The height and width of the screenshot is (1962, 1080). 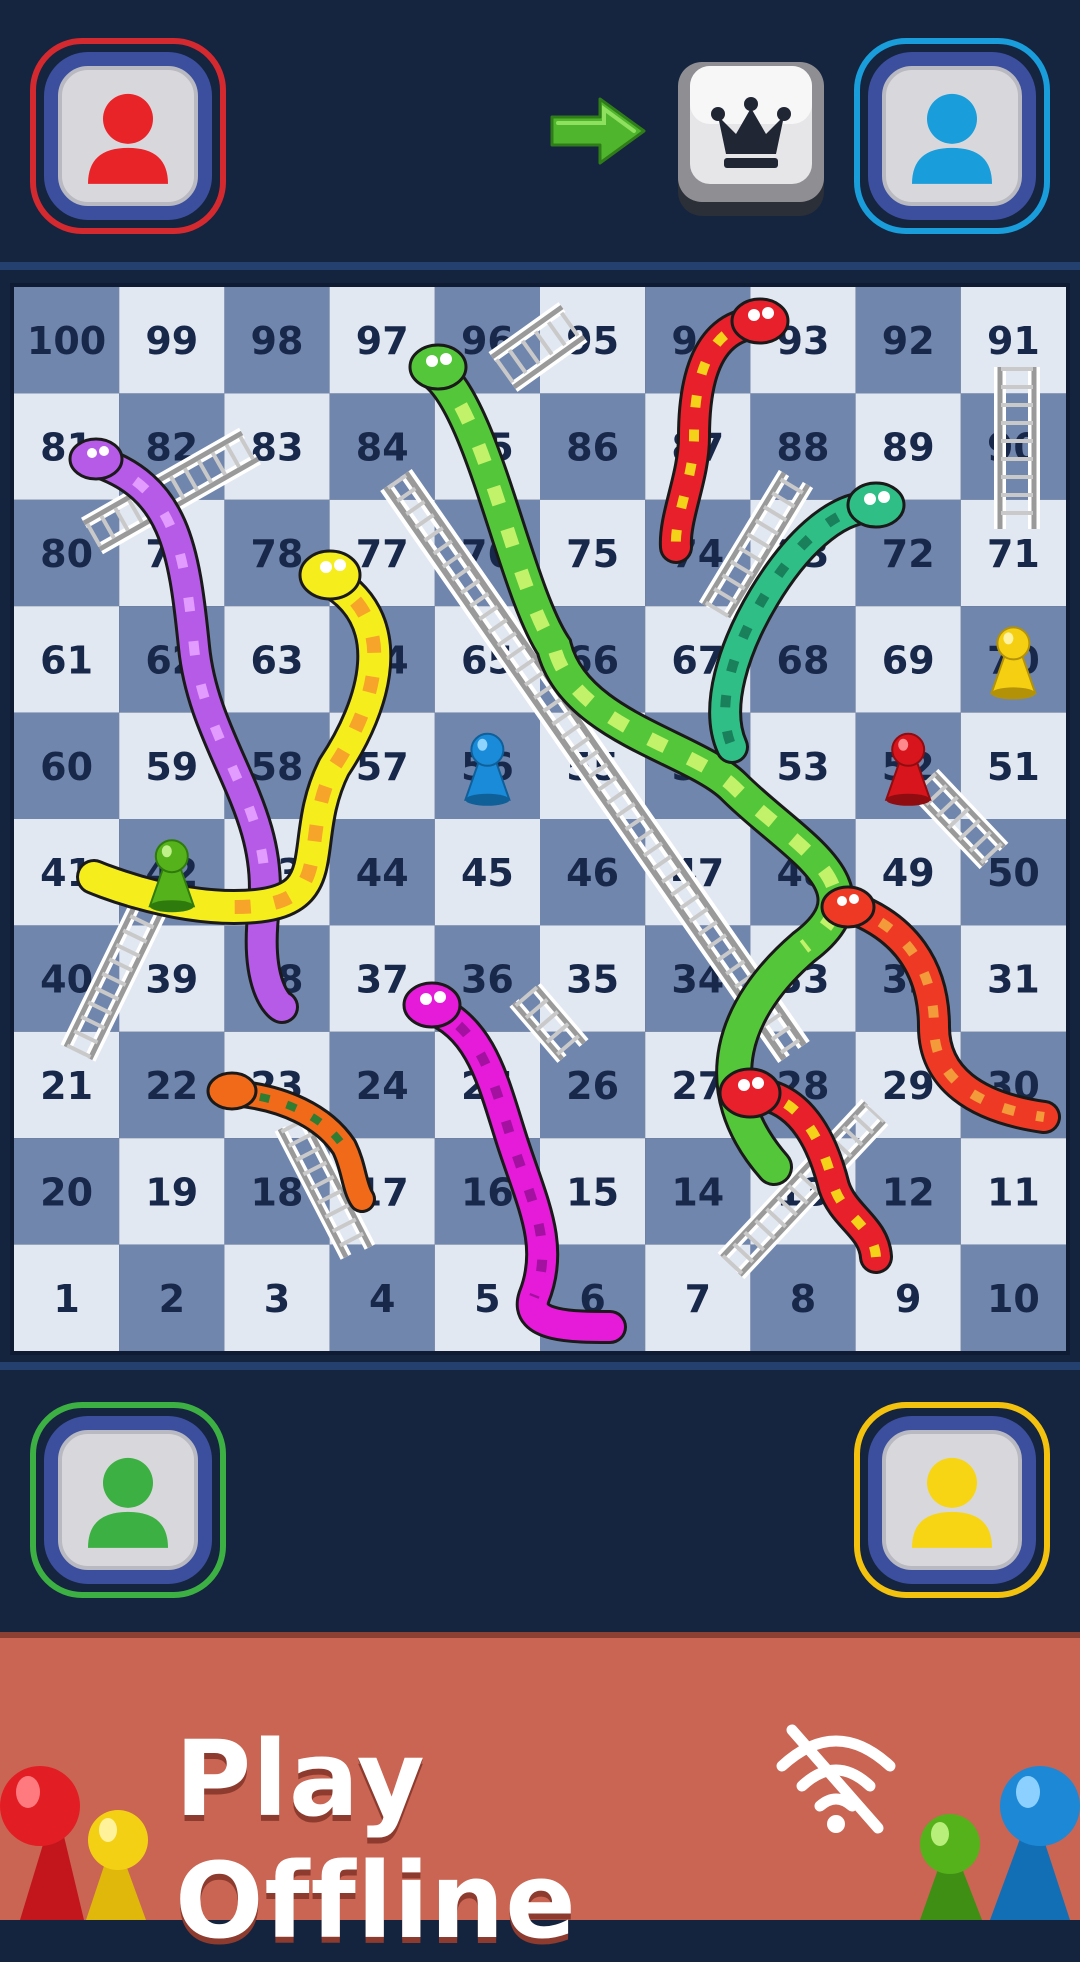 I want to click on square-number: 99, so click(x=171, y=341).